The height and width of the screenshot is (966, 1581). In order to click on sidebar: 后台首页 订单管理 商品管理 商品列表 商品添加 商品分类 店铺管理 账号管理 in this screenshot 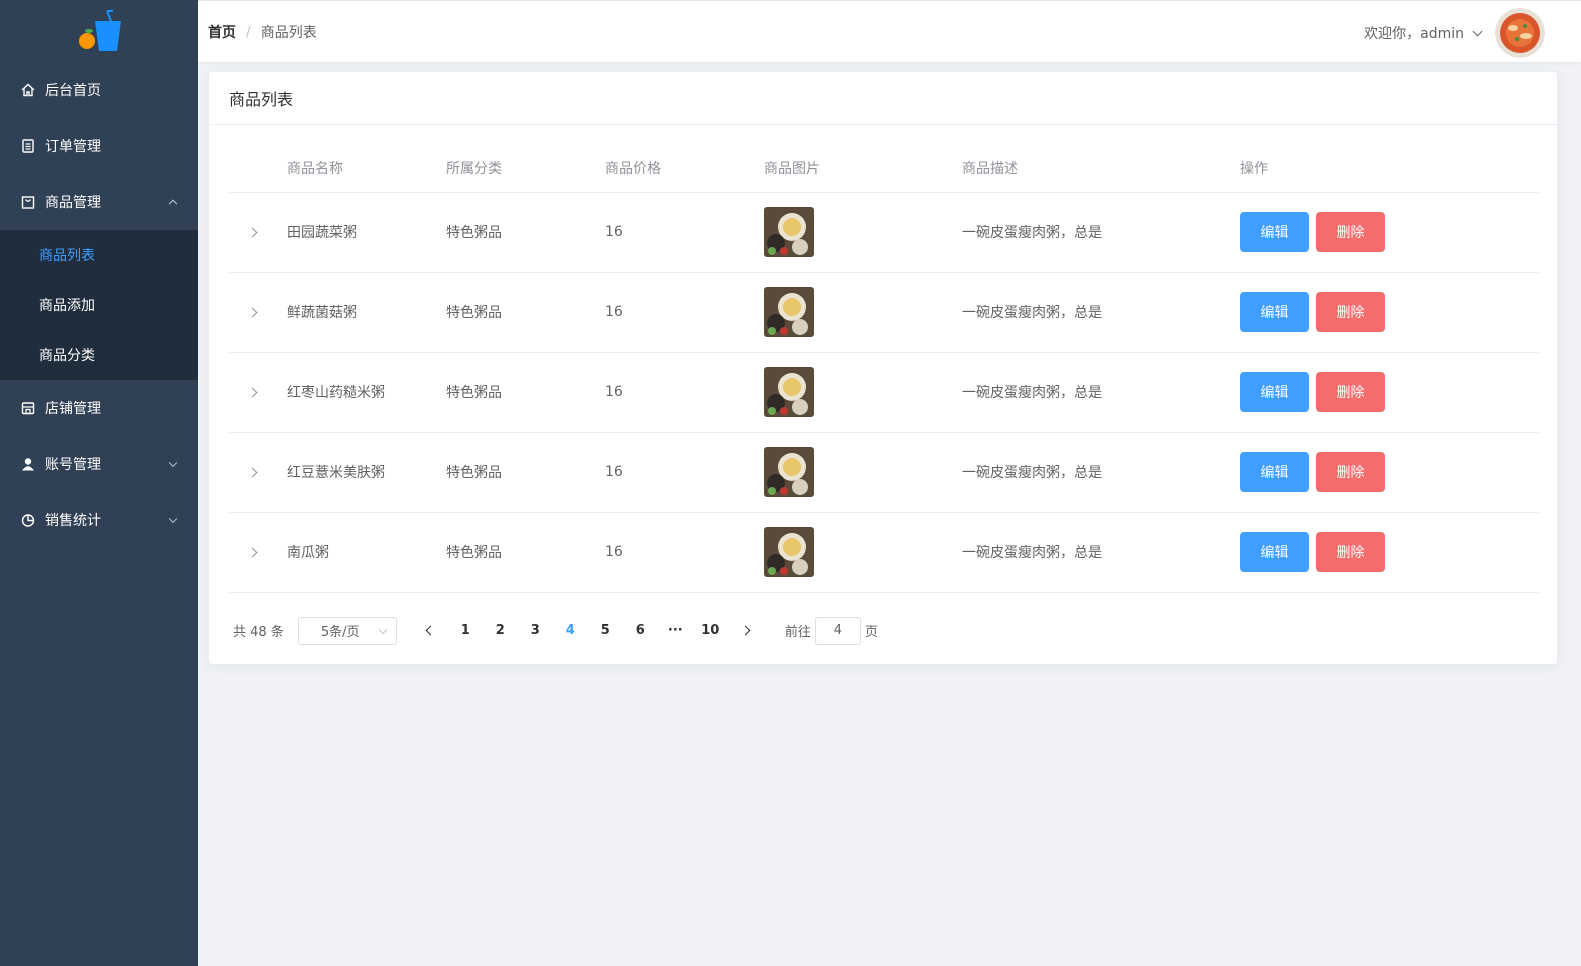, I will do `click(99, 483)`.